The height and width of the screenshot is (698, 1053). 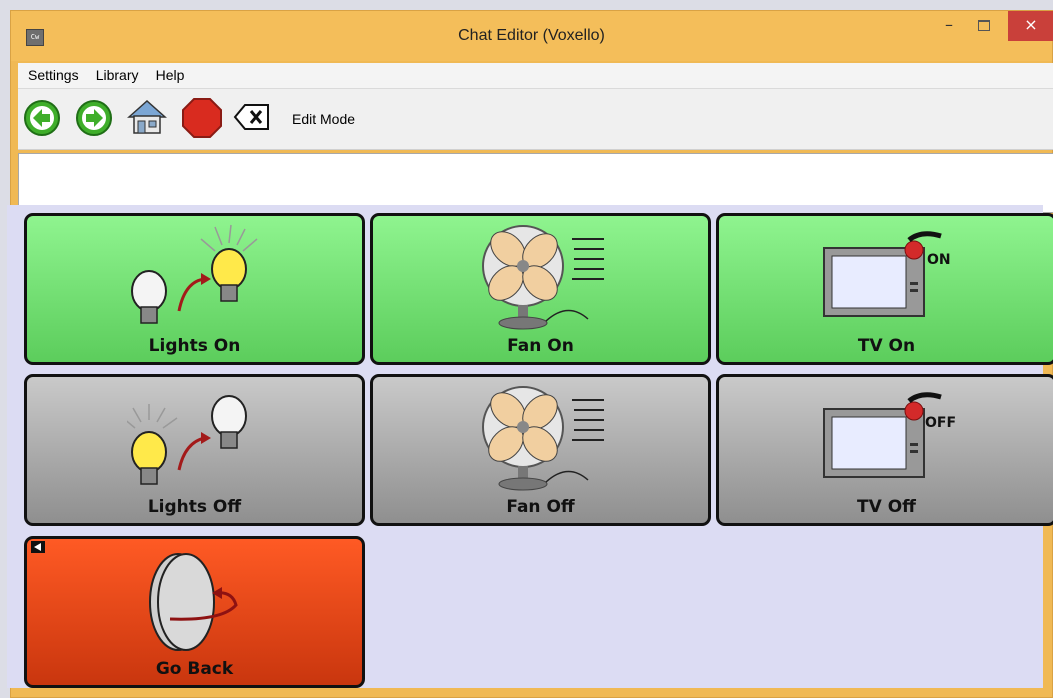 What do you see at coordinates (535, 183) in the screenshot?
I see `message-bar` at bounding box center [535, 183].